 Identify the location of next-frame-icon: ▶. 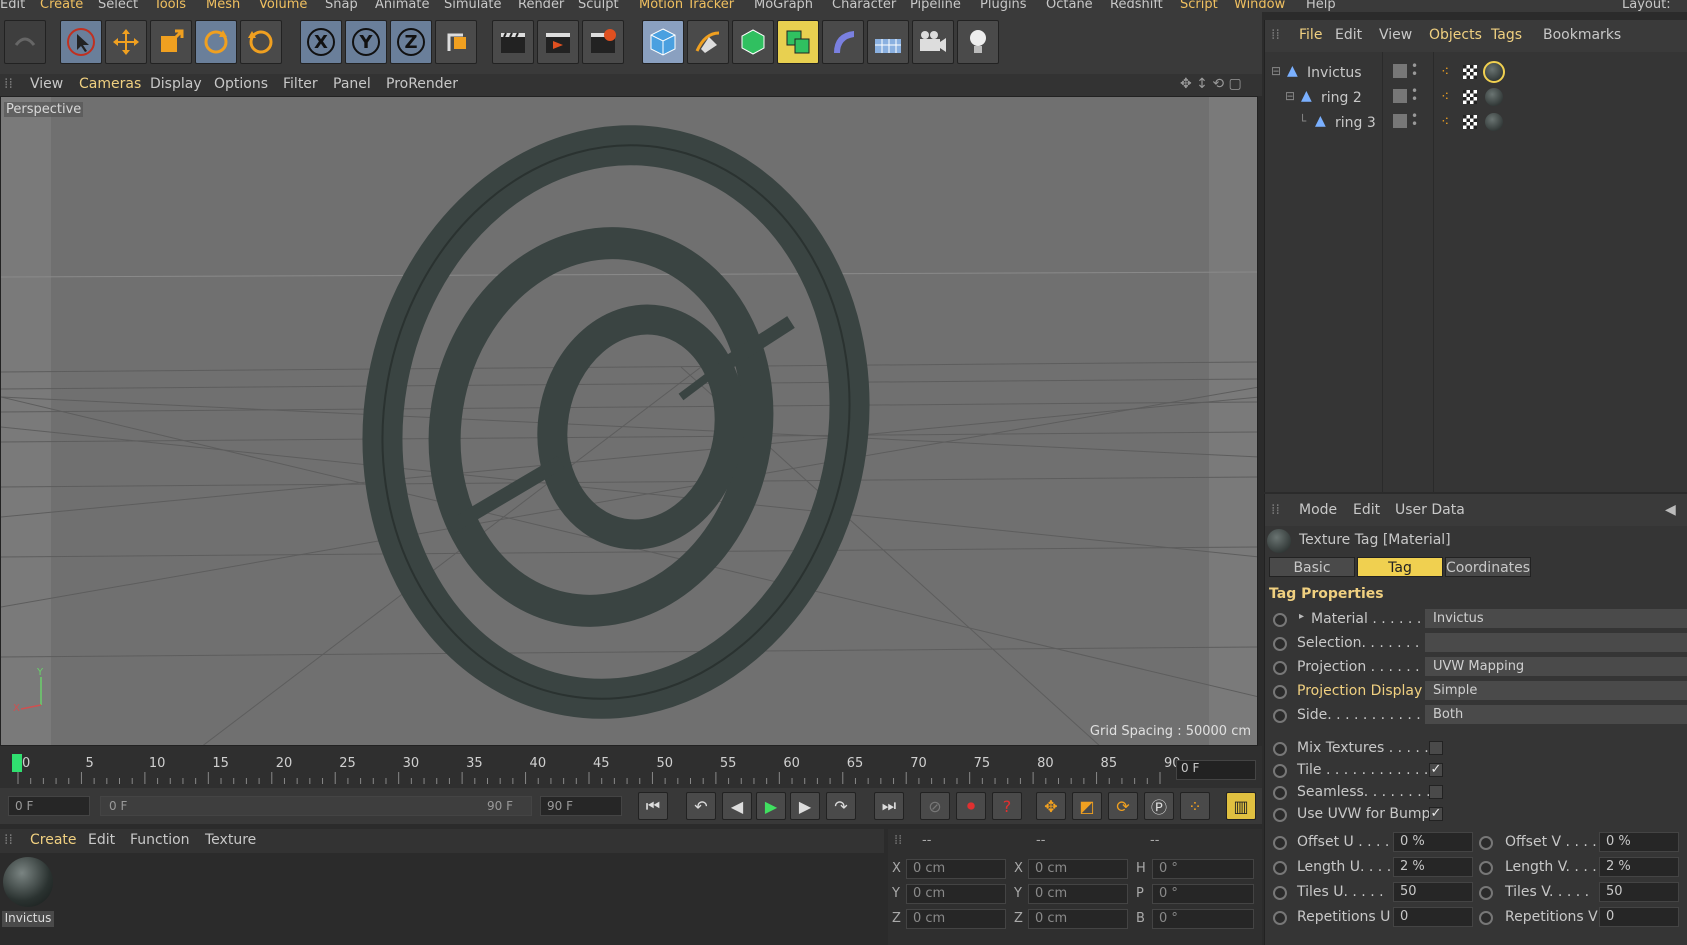
(805, 806).